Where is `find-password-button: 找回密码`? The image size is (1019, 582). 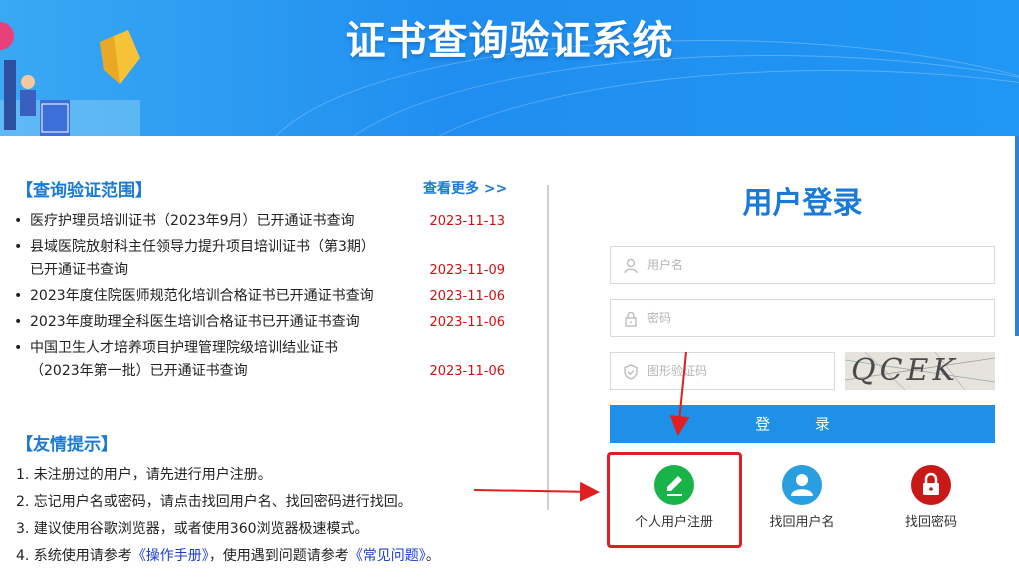
find-password-button: 找回密码 is located at coordinates (931, 497).